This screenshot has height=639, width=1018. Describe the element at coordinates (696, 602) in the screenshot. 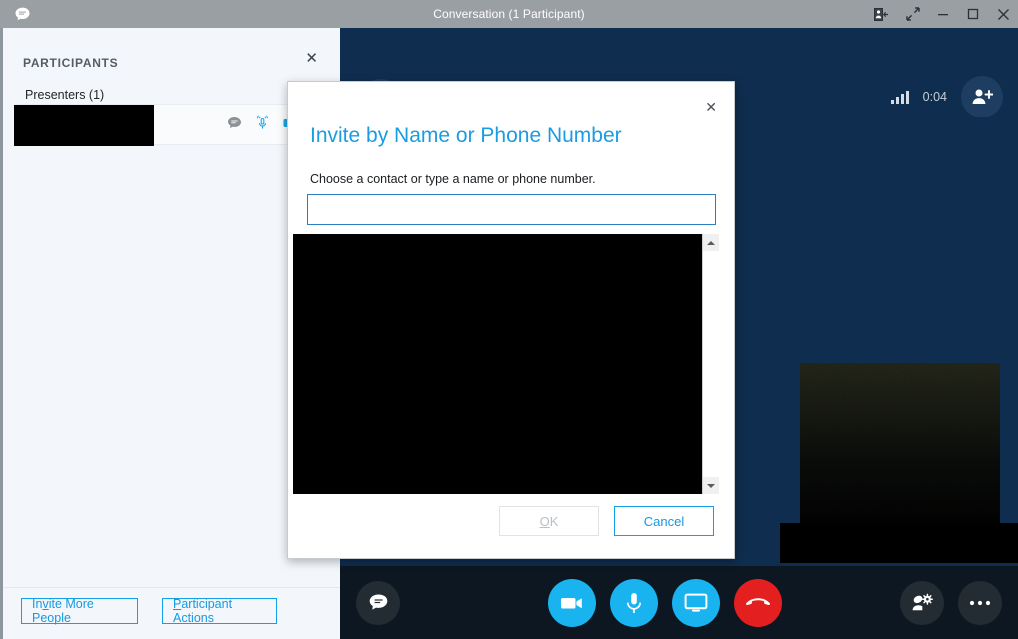

I see `share-screen-button` at that location.